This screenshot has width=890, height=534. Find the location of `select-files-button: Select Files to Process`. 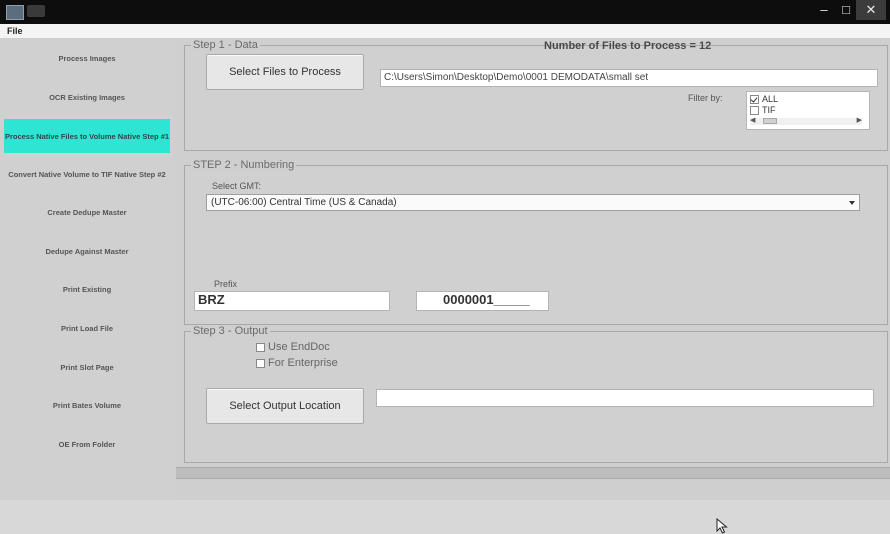

select-files-button: Select Files to Process is located at coordinates (285, 72).